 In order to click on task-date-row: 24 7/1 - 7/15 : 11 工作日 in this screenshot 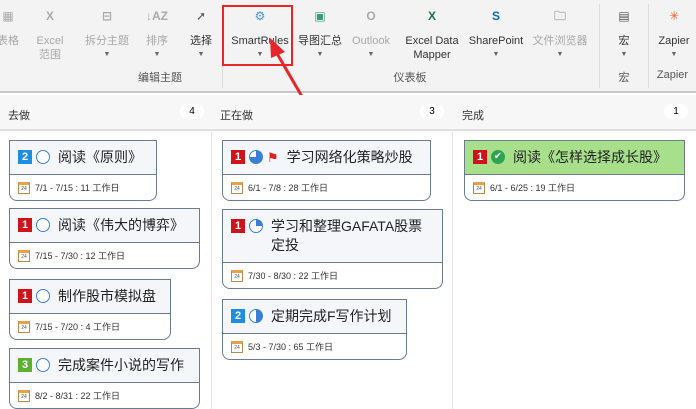, I will do `click(83, 187)`.